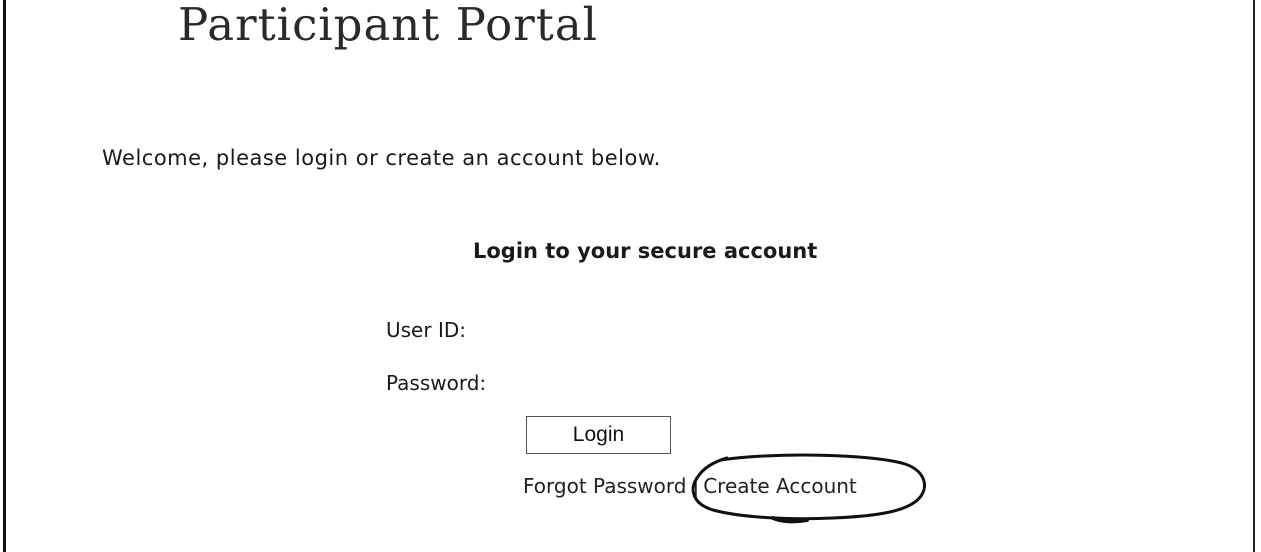 This screenshot has width=1261, height=552. What do you see at coordinates (426, 330) in the screenshot?
I see `user-id-label: User ID:` at bounding box center [426, 330].